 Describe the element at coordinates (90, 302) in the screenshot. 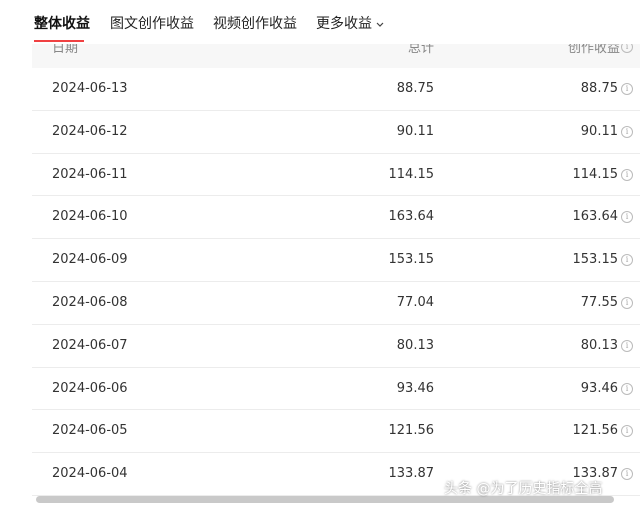

I see `cell-date: 2024-06-08` at that location.